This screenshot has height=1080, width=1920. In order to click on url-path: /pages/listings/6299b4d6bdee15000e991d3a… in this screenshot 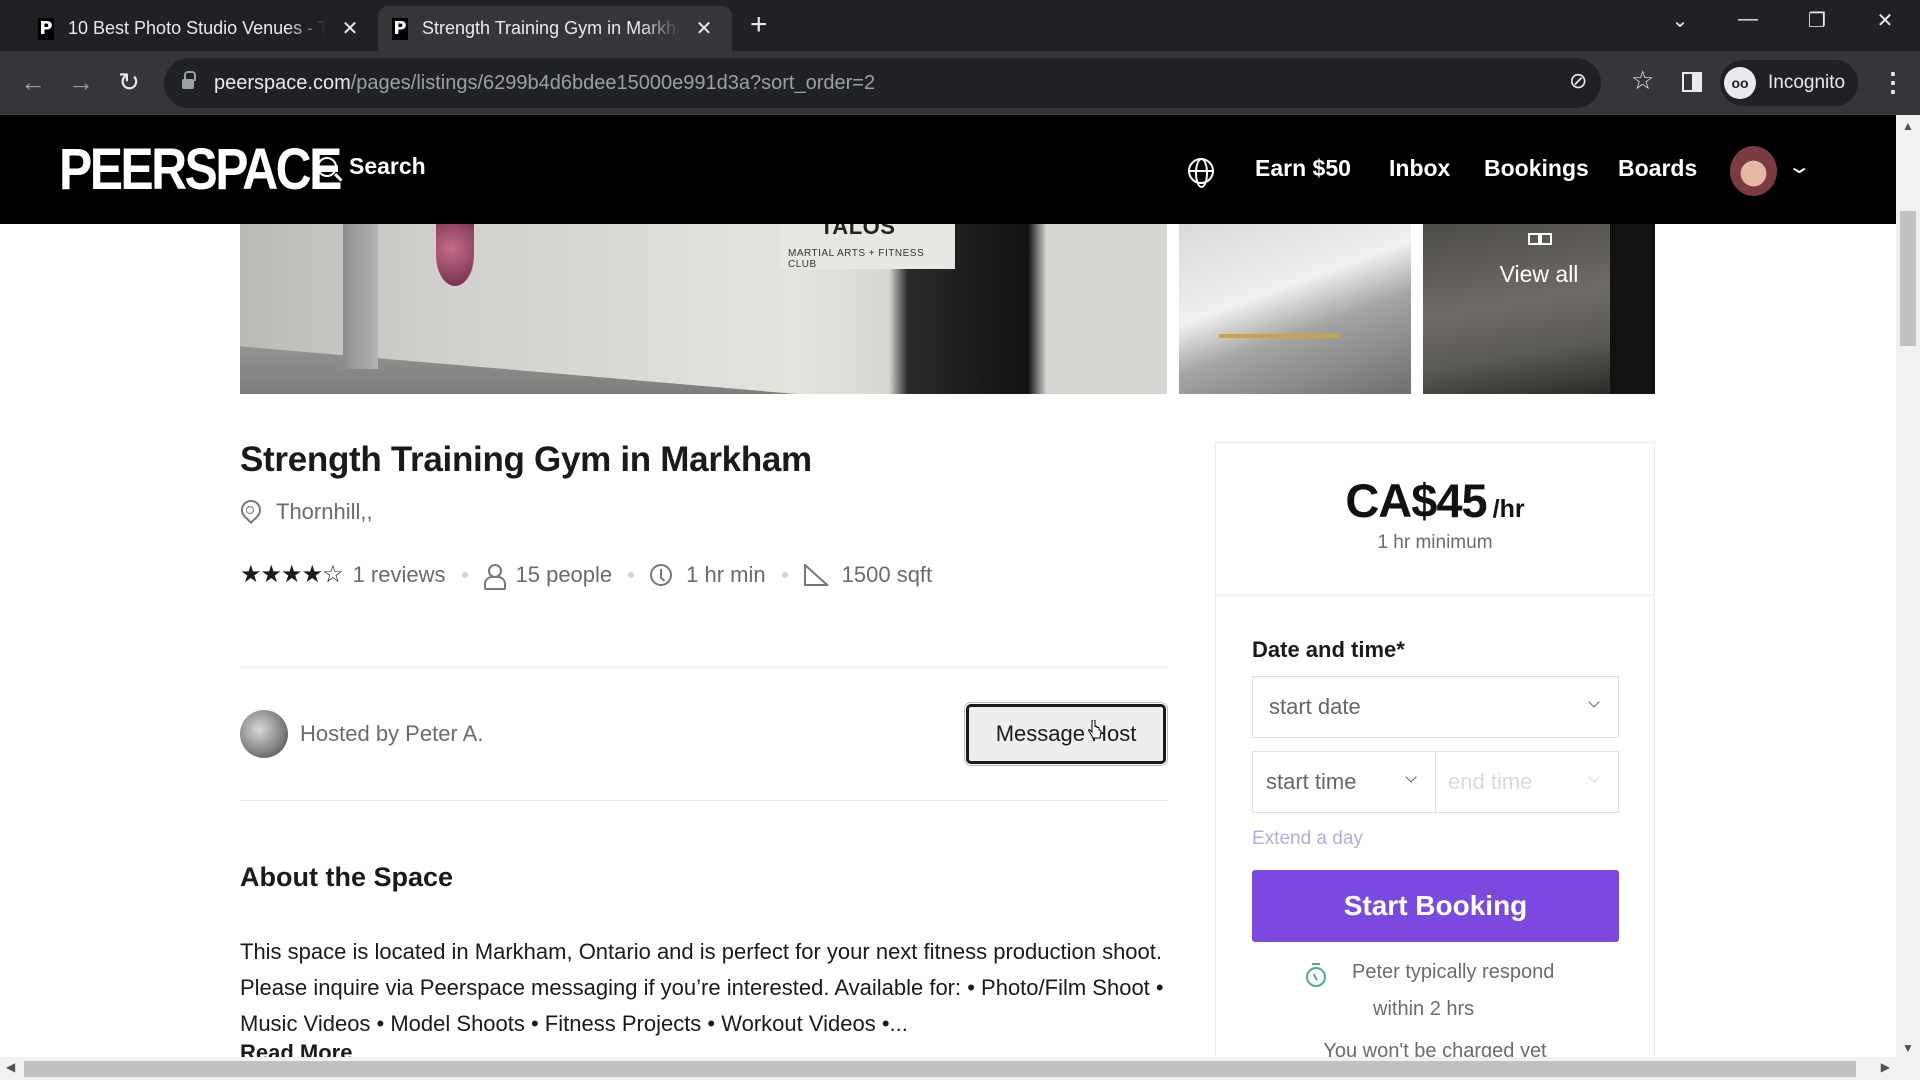, I will do `click(613, 82)`.